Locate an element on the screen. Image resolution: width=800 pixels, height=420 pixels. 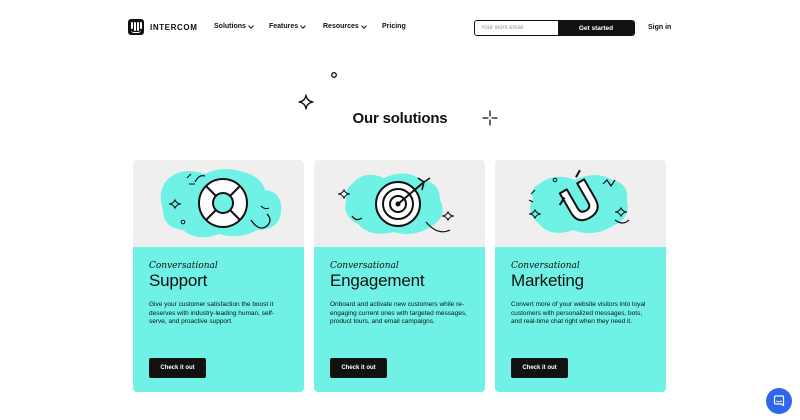
nav-pricing: Pricing is located at coordinates (394, 26).